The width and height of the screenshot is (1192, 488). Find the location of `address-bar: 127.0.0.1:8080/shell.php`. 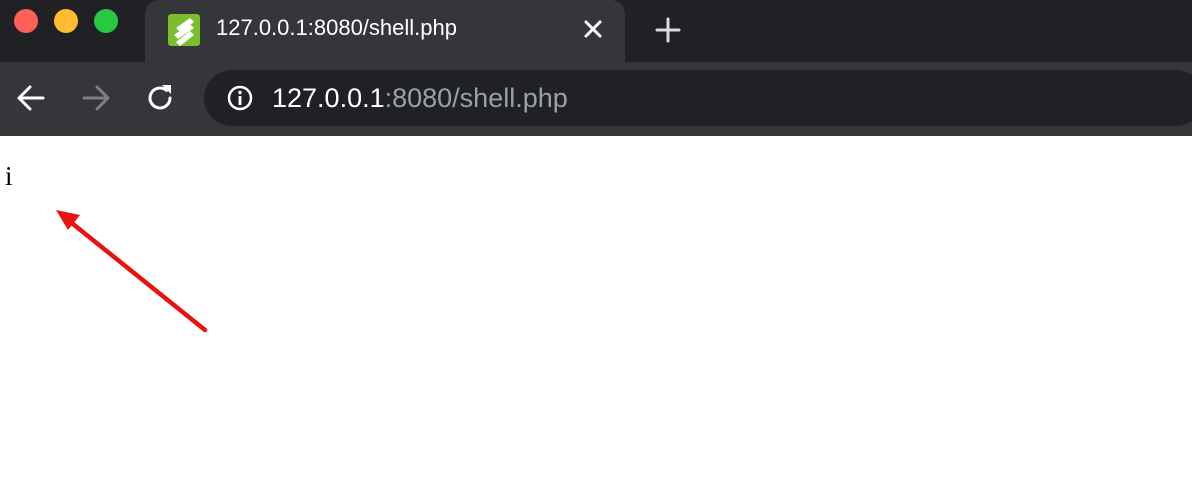

address-bar: 127.0.0.1:8080/shell.php is located at coordinates (698, 98).